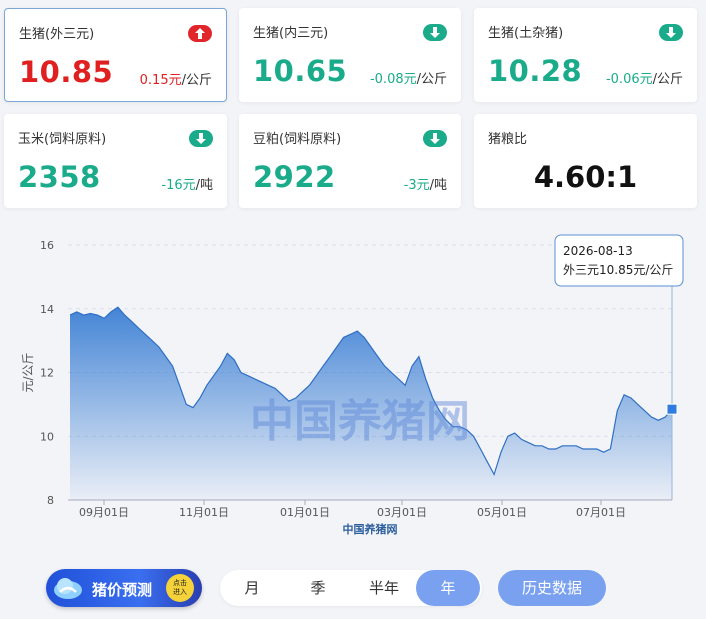 Image resolution: width=706 pixels, height=619 pixels. I want to click on x-tick-label: 07月01日, so click(601, 512).